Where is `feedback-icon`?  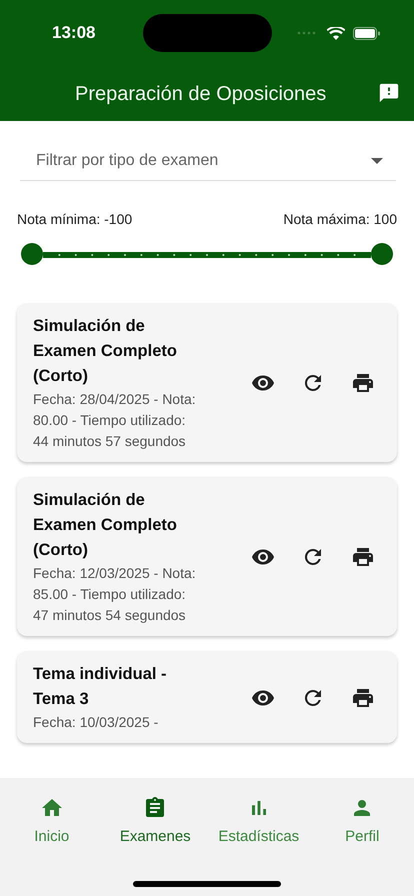
feedback-icon is located at coordinates (389, 93).